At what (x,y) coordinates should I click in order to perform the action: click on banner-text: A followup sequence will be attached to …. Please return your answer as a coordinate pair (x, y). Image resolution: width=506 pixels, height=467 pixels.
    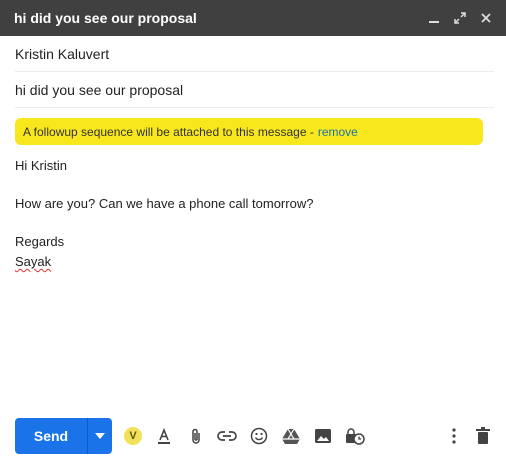
    Looking at the image, I should click on (168, 131).